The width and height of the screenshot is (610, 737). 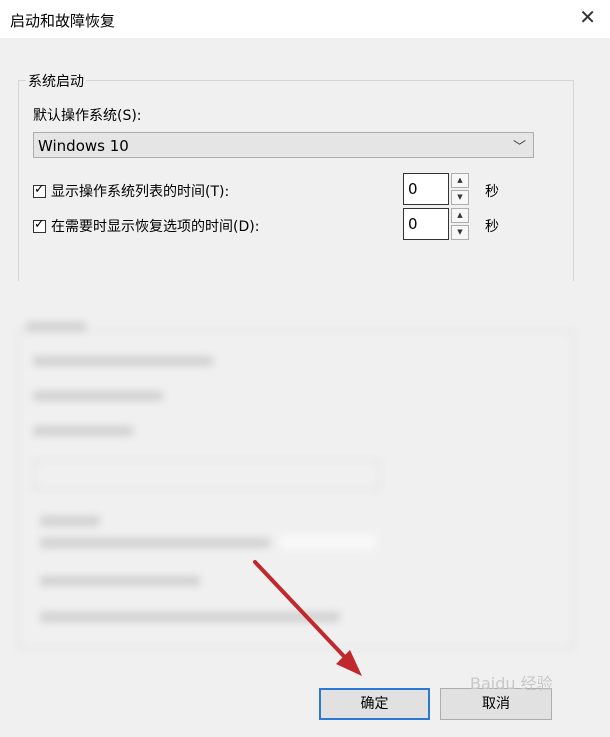 I want to click on chevron-down-icon: ﹀, so click(x=519, y=147).